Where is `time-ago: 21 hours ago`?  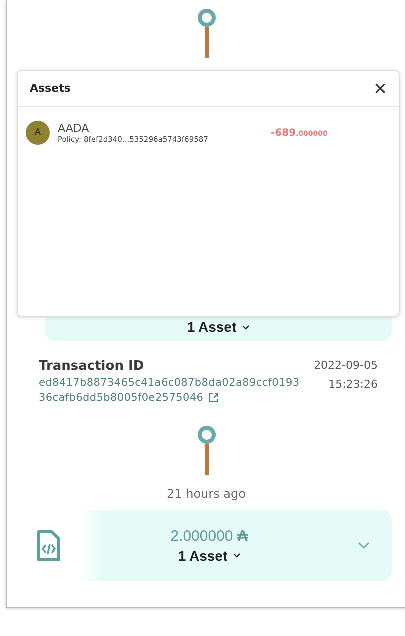 time-ago: 21 hours ago is located at coordinates (206, 494).